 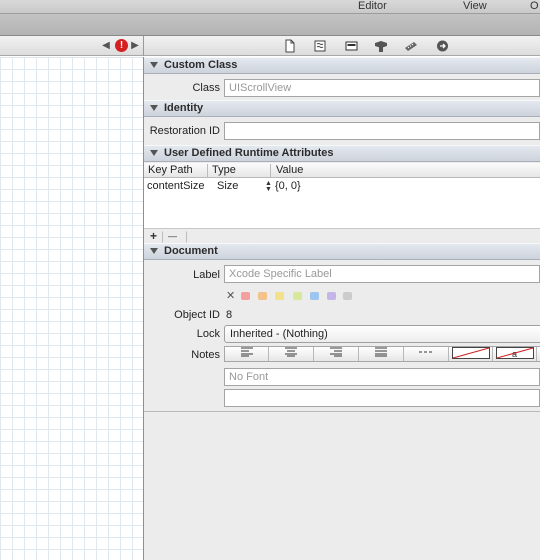 I want to click on toolbar, so click(x=270, y=25).